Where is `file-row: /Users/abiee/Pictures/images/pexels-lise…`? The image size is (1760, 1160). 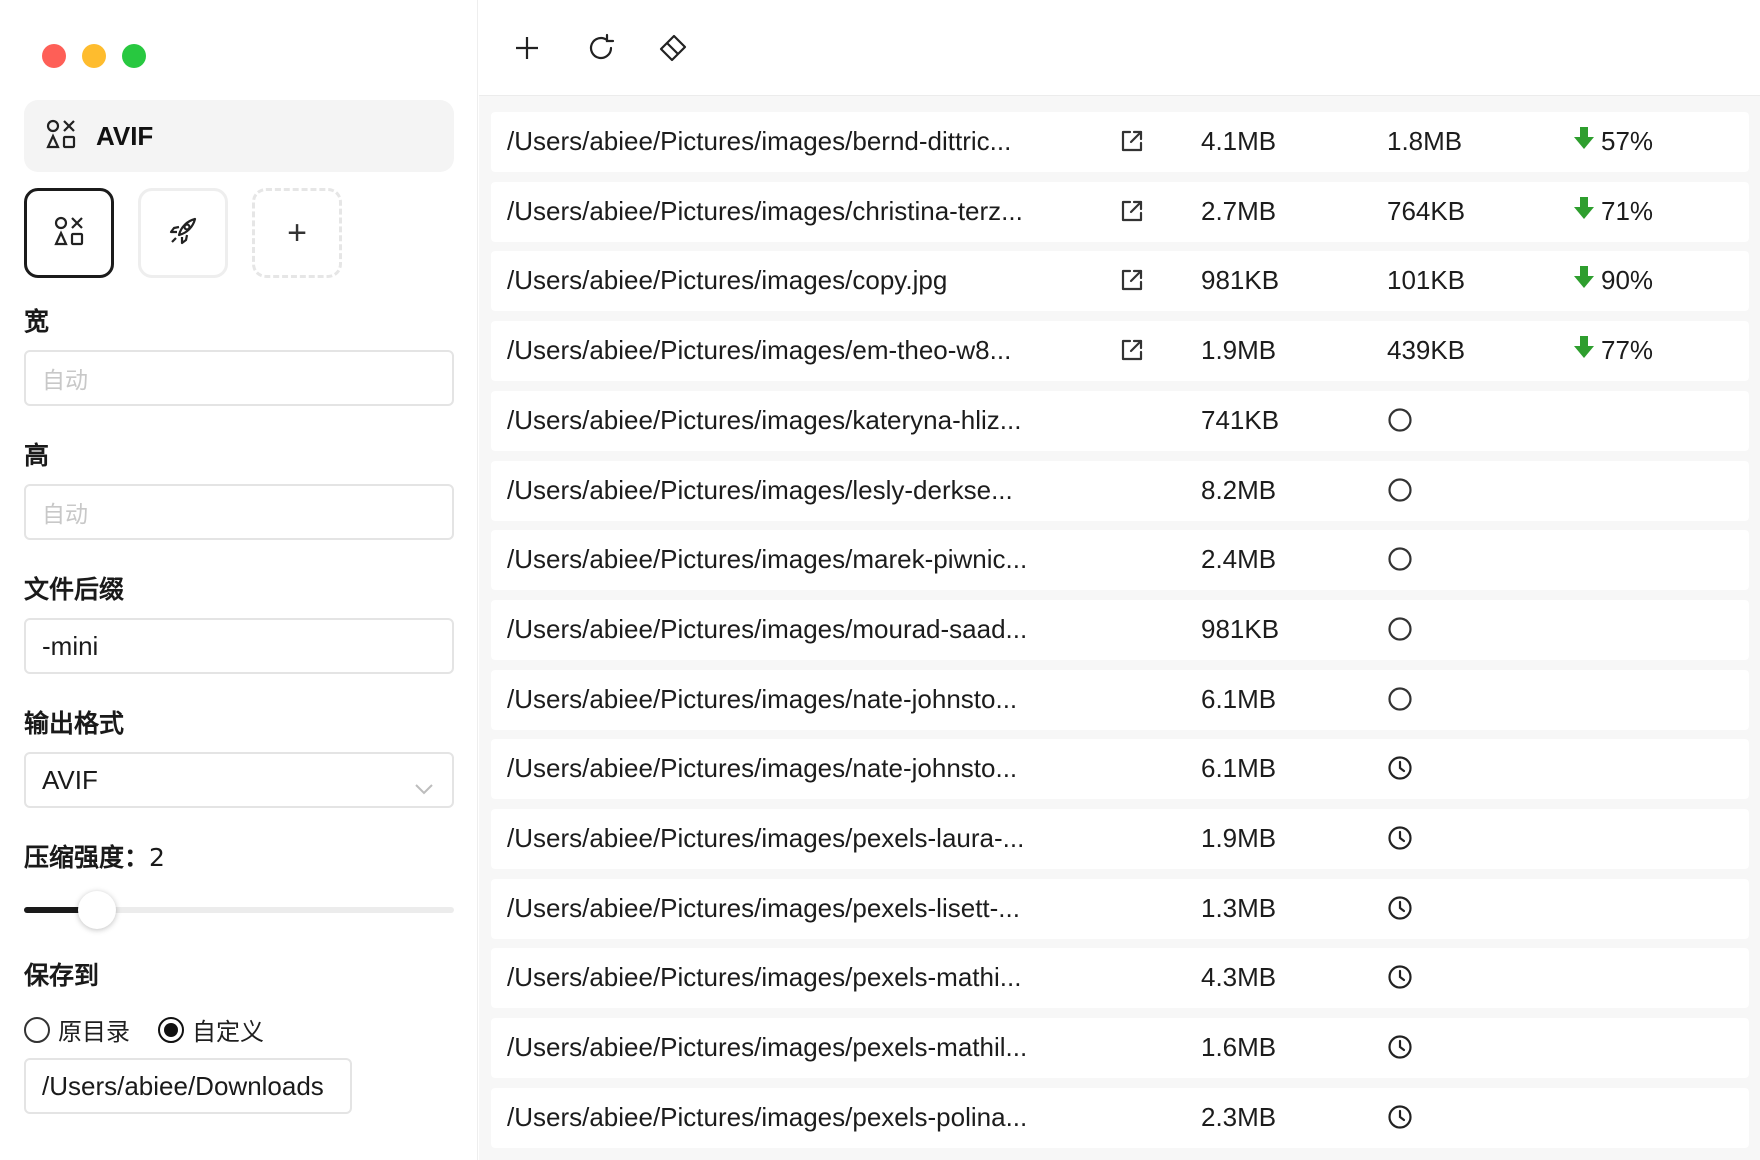
file-row: /Users/abiee/Pictures/images/pexels-lise… is located at coordinates (1120, 909).